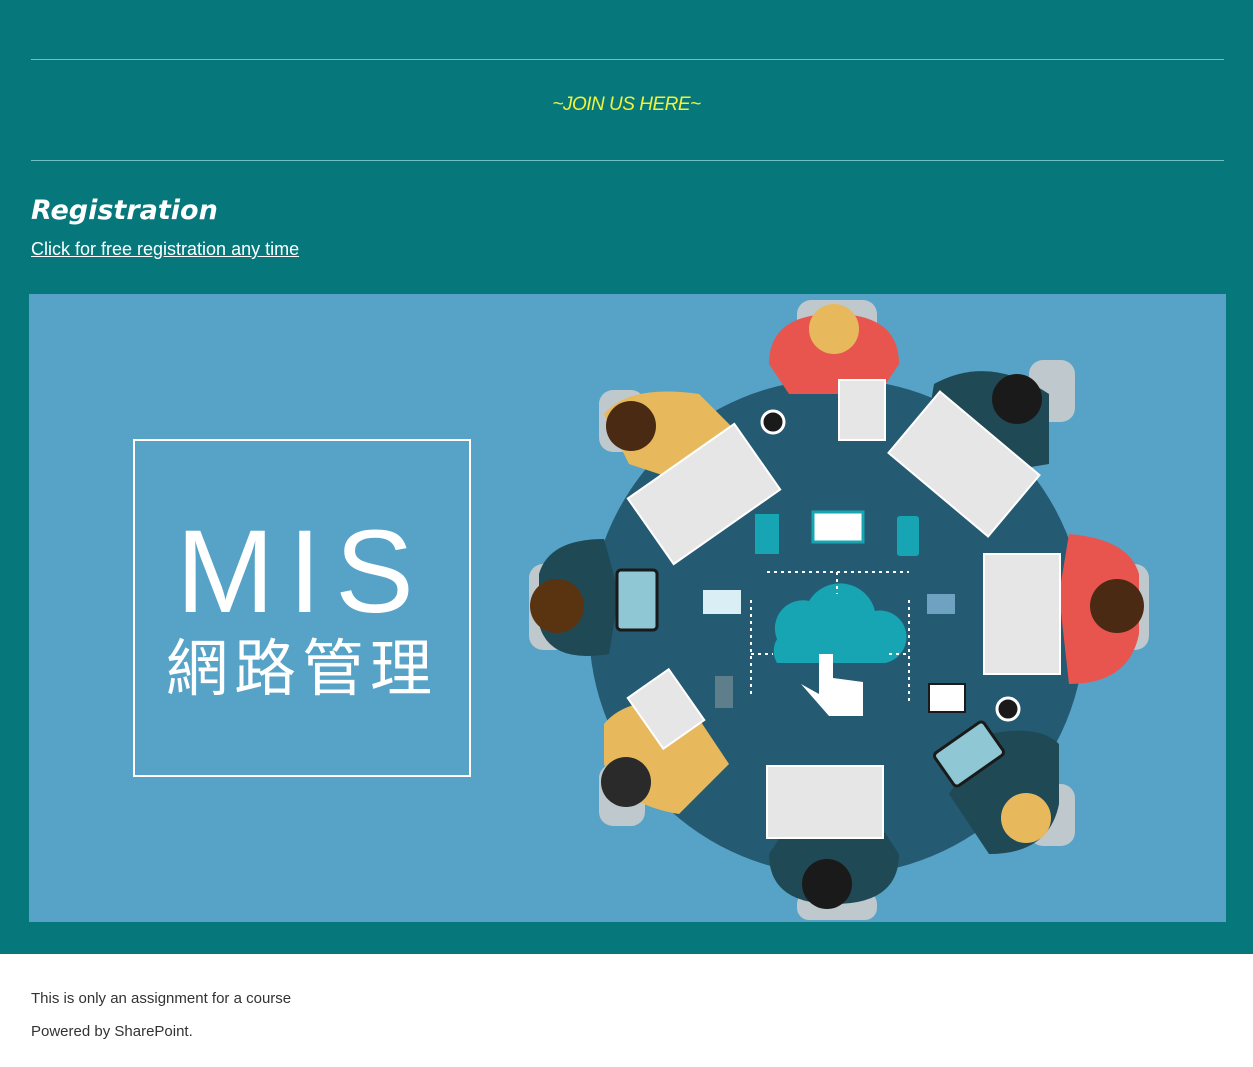 This screenshot has width=1253, height=1067. I want to click on registration-heading: Registration, so click(124, 210).